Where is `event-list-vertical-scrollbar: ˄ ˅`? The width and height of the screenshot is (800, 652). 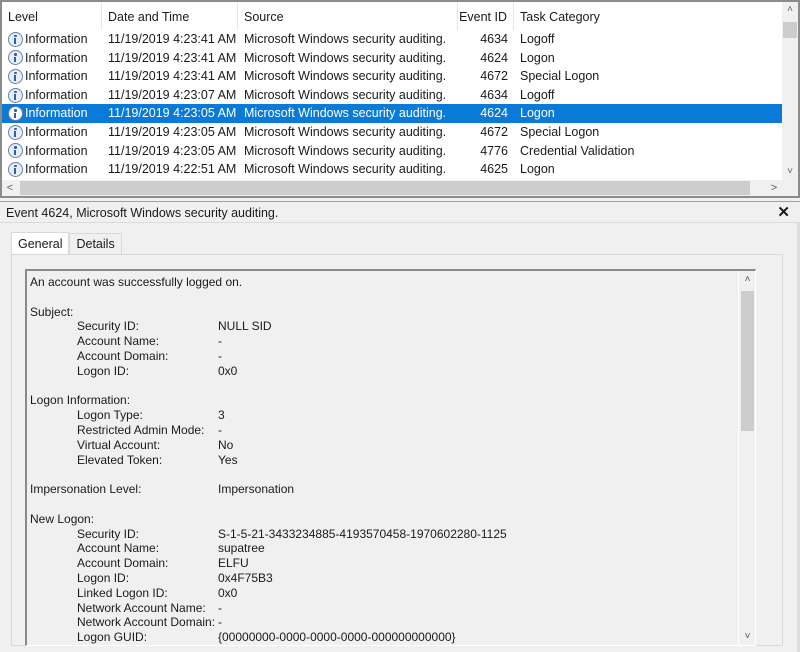 event-list-vertical-scrollbar: ˄ ˅ is located at coordinates (790, 91).